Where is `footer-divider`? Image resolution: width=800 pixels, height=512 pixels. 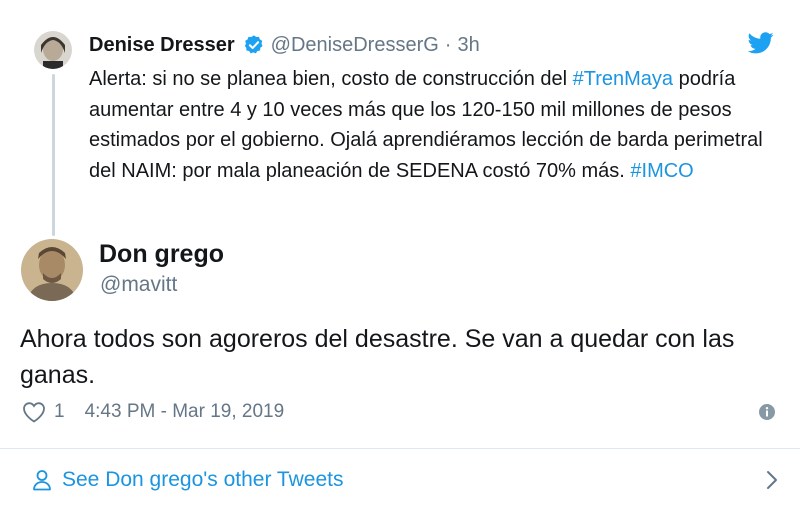 footer-divider is located at coordinates (400, 448).